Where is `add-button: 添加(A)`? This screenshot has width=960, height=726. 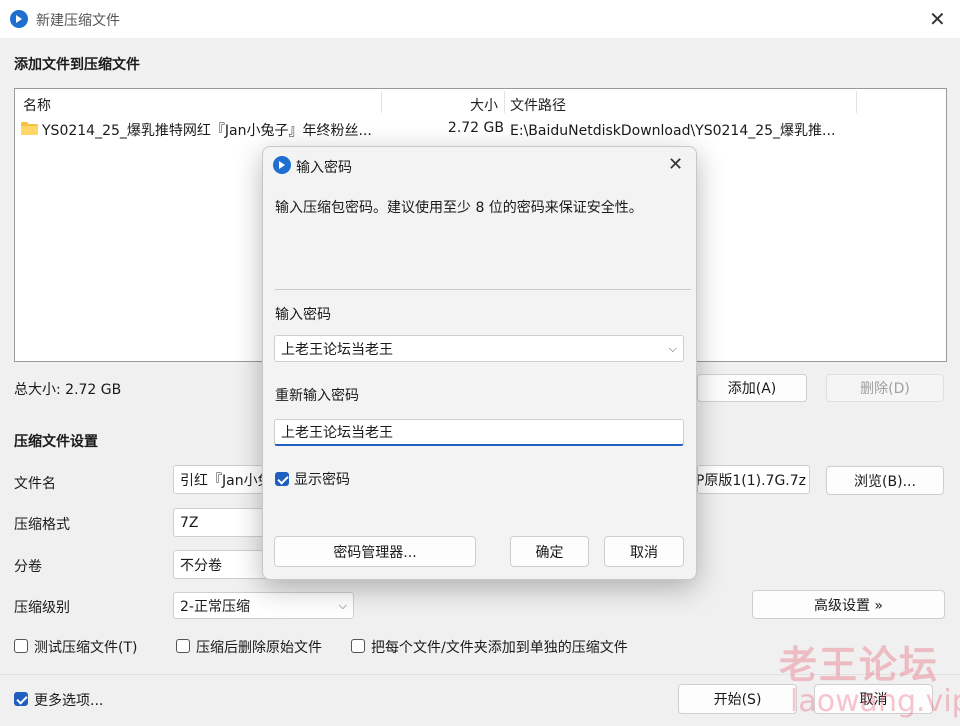
add-button: 添加(A) is located at coordinates (752, 388).